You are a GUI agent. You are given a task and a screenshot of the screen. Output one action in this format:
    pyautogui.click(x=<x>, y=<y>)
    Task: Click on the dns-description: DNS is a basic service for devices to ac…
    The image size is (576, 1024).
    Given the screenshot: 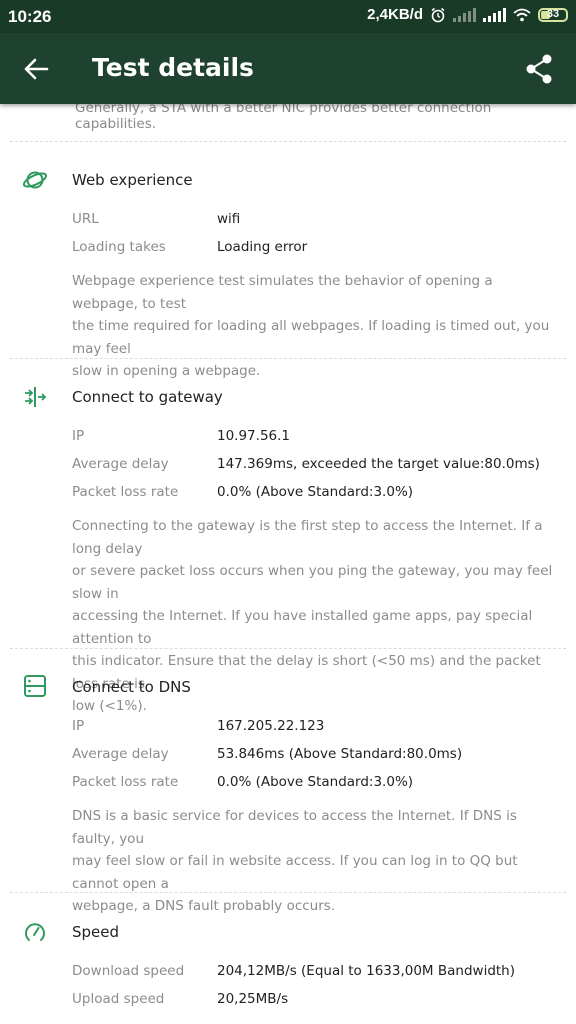 What is the action you would take?
    pyautogui.click(x=315, y=861)
    